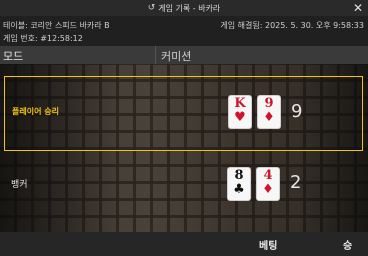 The height and width of the screenshot is (256, 368). What do you see at coordinates (297, 111) in the screenshot?
I see `player-score: 9` at bounding box center [297, 111].